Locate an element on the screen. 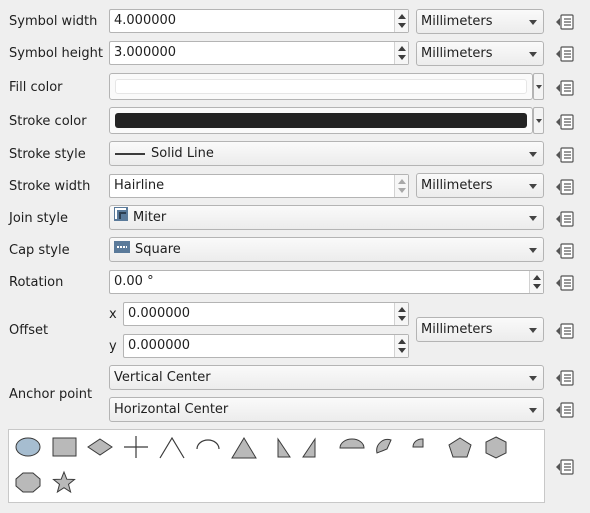 The width and height of the screenshot is (590, 513). cap-style-select: Square is located at coordinates (326, 249).